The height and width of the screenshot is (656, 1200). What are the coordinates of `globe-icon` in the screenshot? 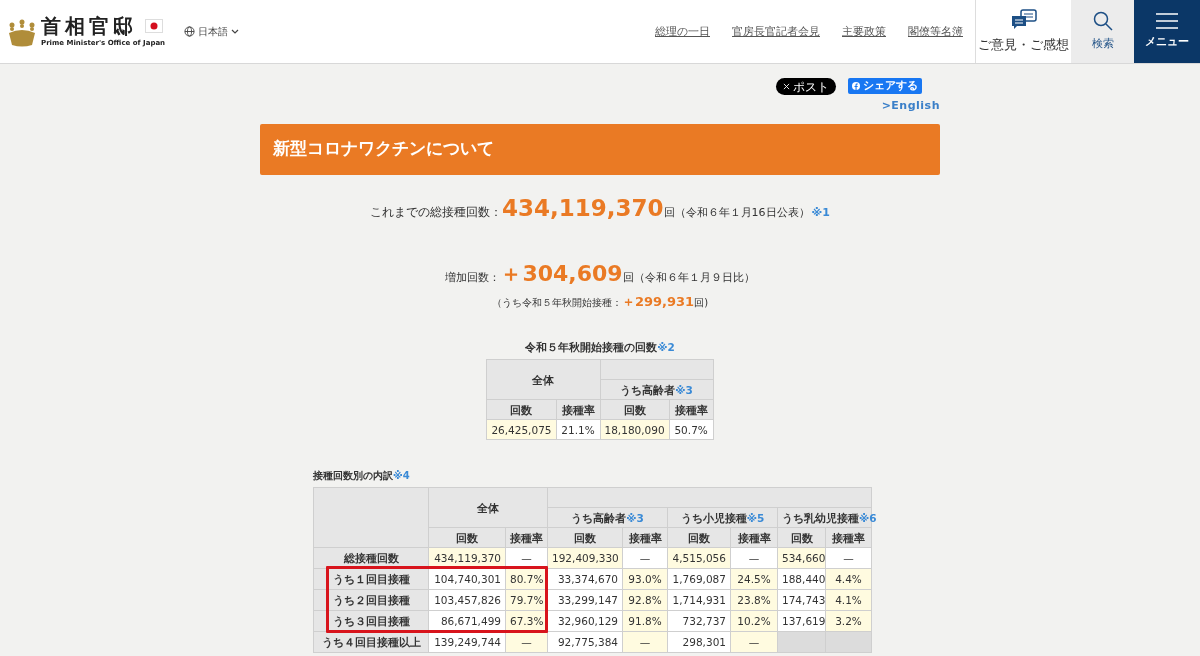 It's located at (190, 31).